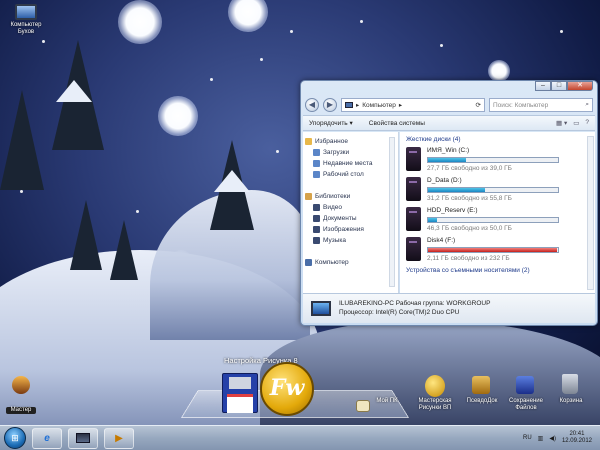  Describe the element at coordinates (330, 105) in the screenshot. I see `forward-button: ▶` at that location.